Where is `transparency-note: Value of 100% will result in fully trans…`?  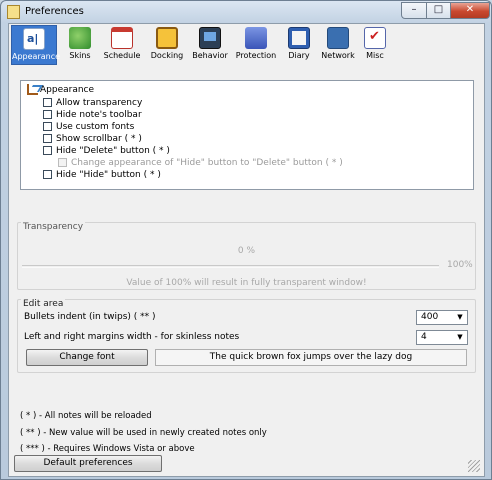
transparency-note: Value of 100% will result in fully trans… is located at coordinates (246, 283).